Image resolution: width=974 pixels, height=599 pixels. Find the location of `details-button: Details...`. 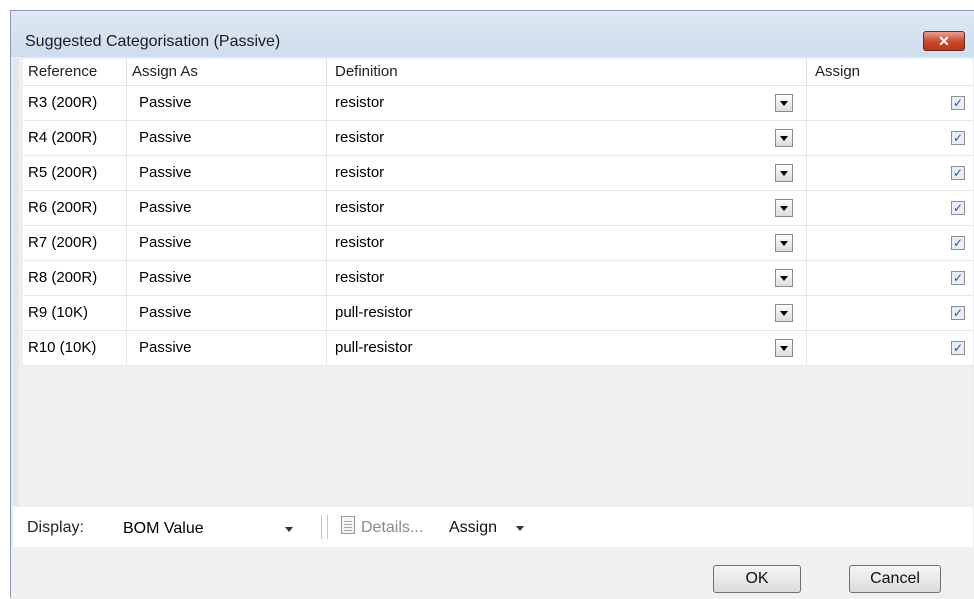

details-button: Details... is located at coordinates (392, 528).